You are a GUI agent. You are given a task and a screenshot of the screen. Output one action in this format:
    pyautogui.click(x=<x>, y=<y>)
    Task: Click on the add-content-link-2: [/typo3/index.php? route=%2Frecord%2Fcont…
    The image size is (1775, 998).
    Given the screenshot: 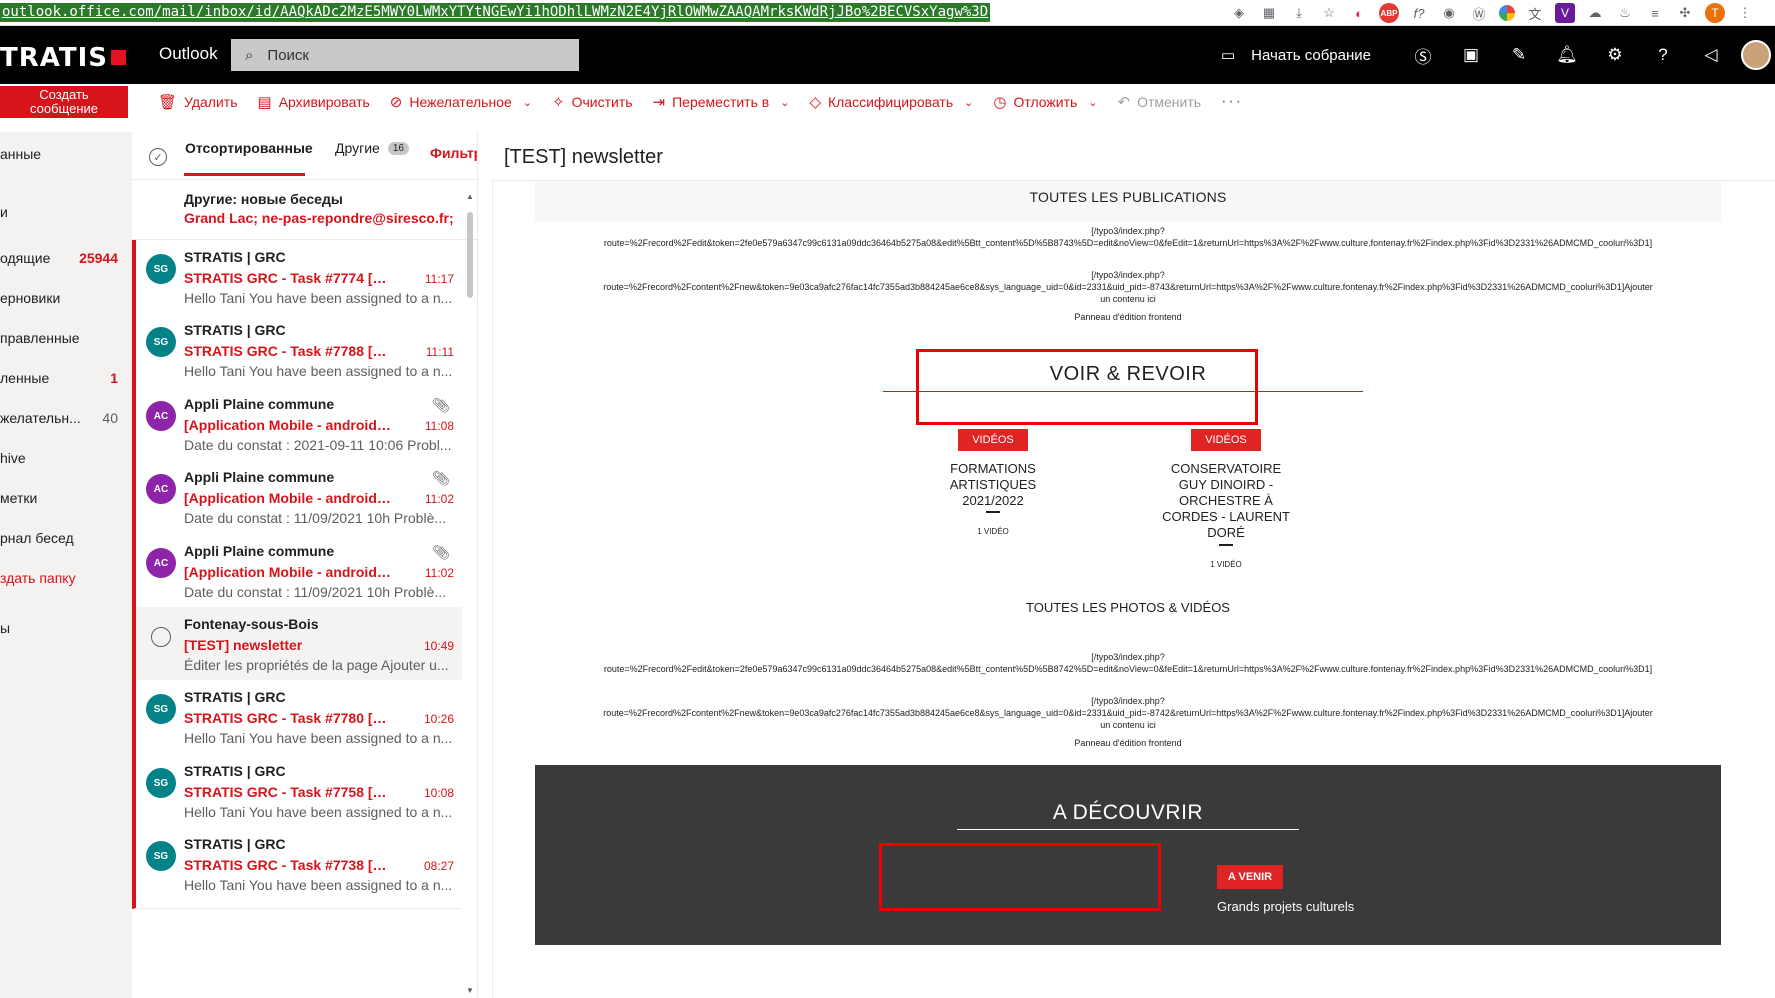 What is the action you would take?
    pyautogui.click(x=1128, y=713)
    